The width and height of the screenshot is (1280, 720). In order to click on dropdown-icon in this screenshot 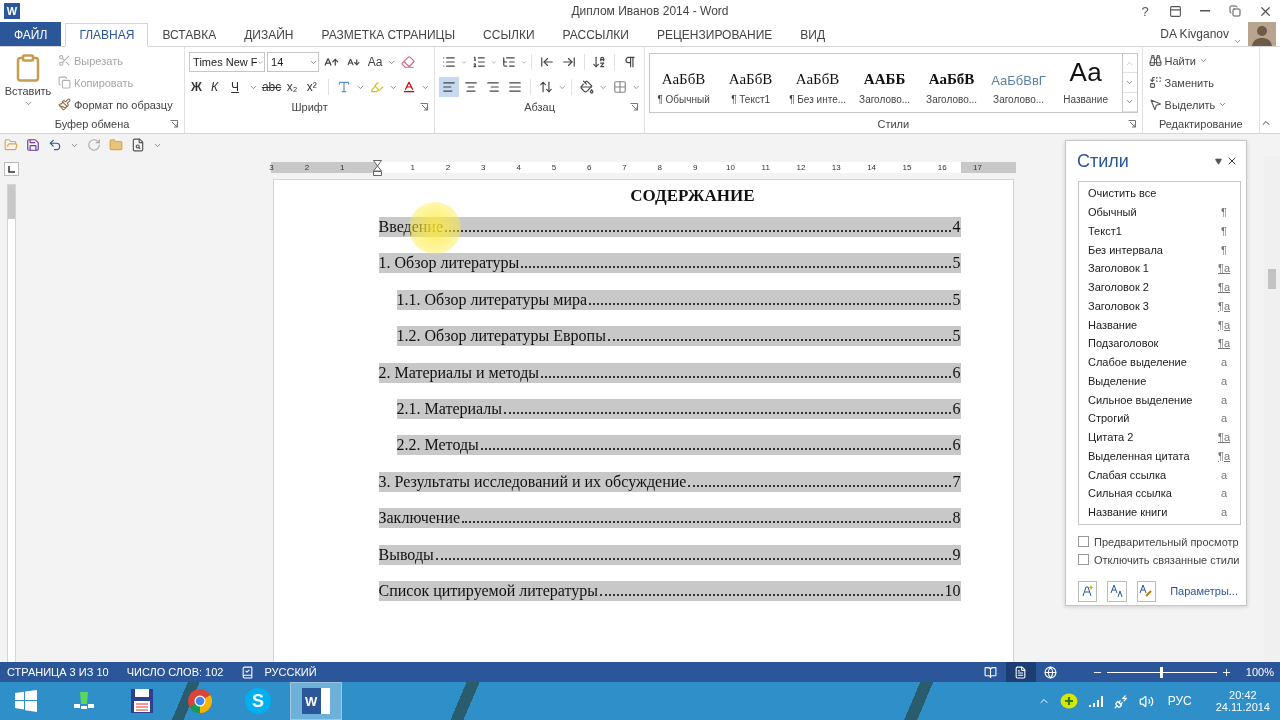, I will do `click(1218, 161)`.